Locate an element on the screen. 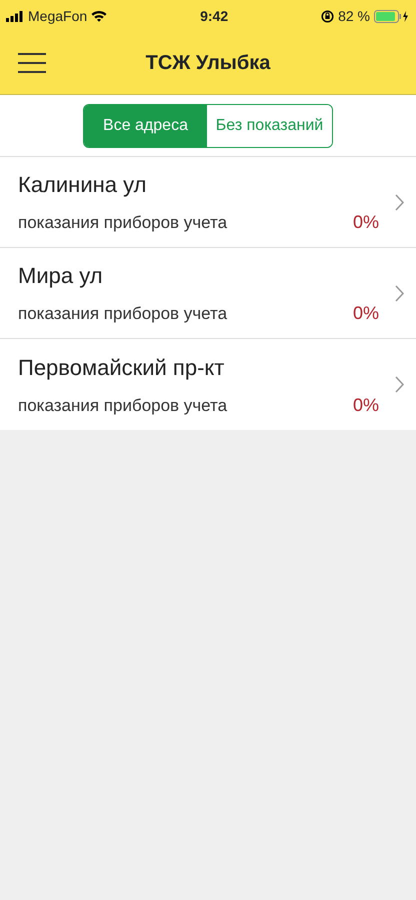 Image resolution: width=416 pixels, height=900 pixels. rotation-lock-icon is located at coordinates (327, 16).